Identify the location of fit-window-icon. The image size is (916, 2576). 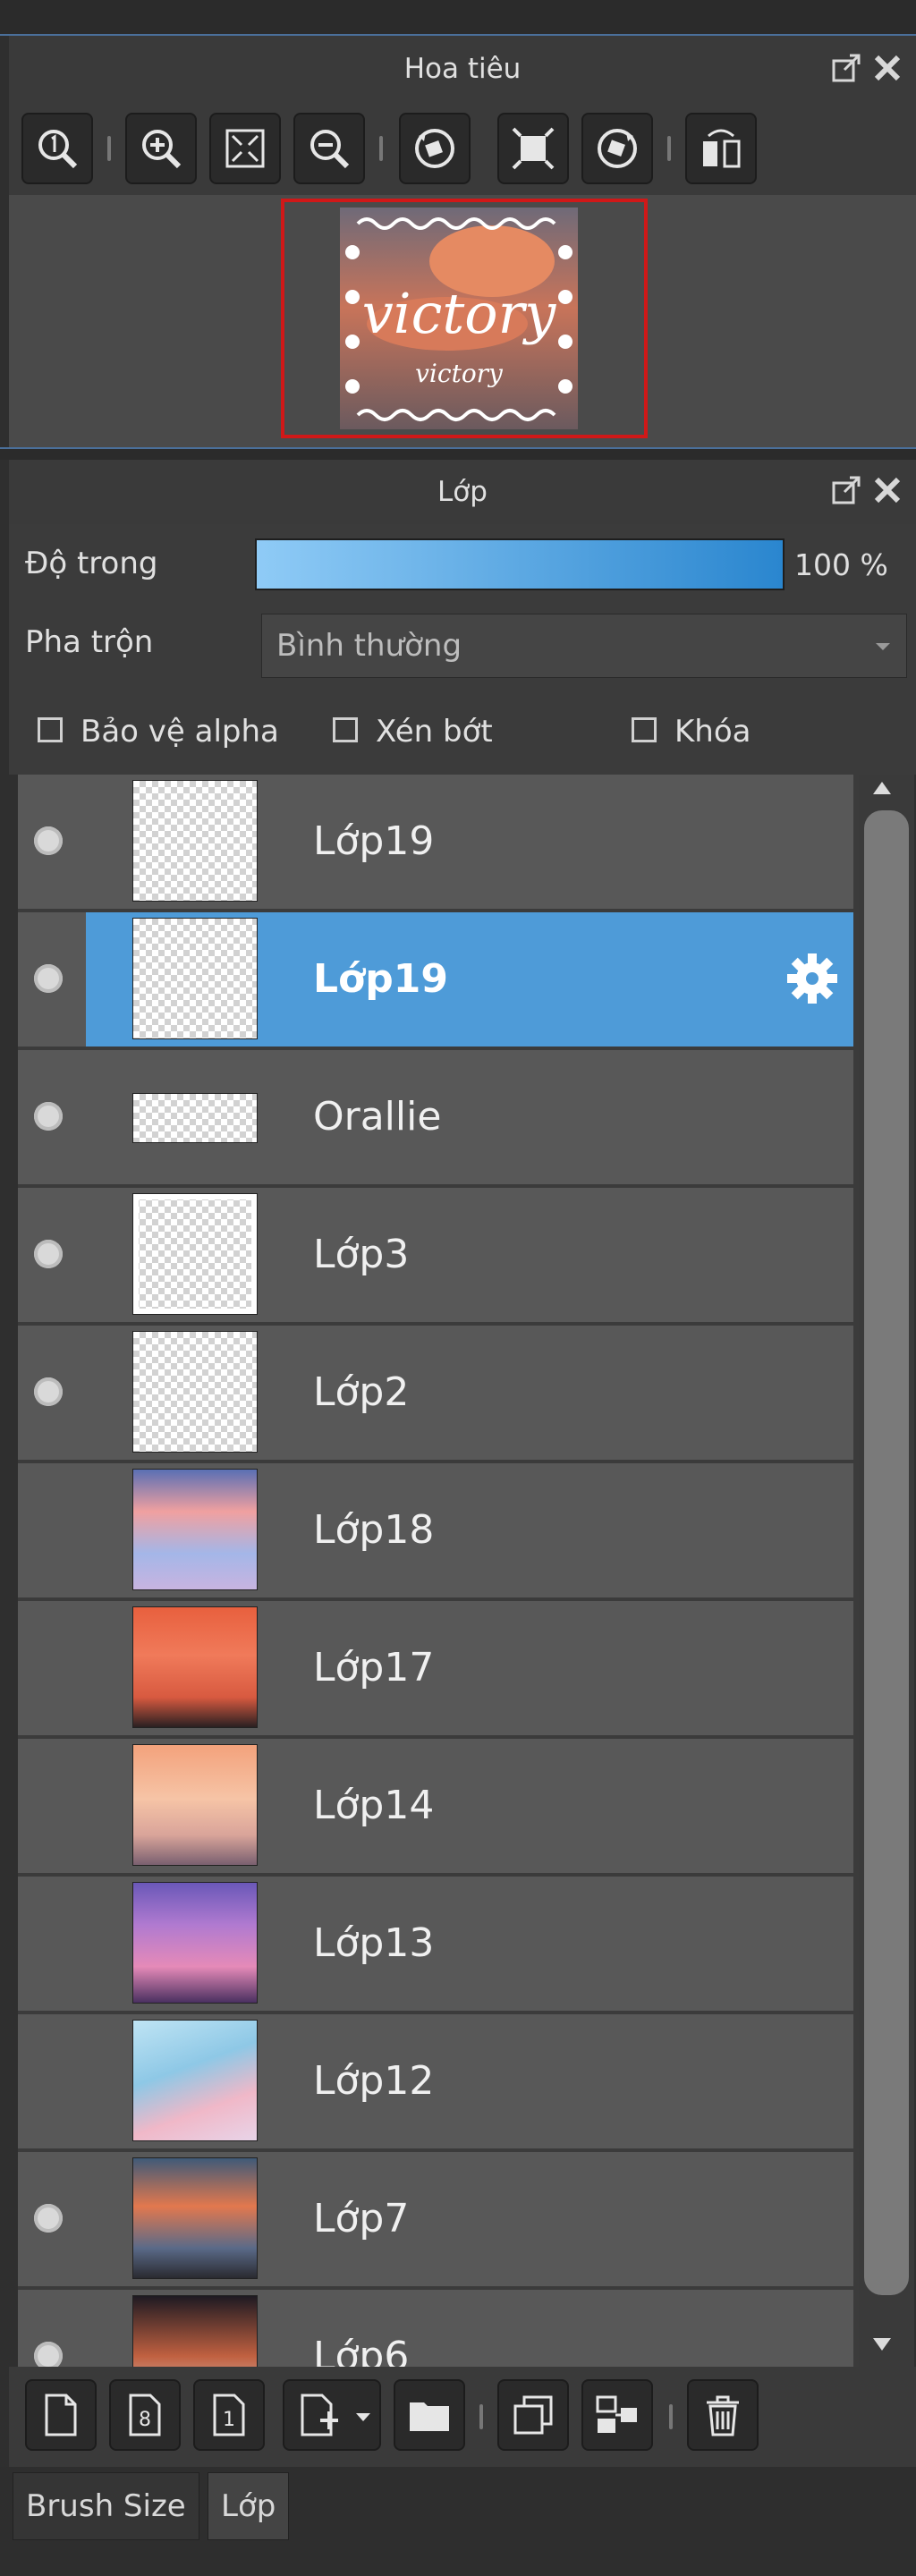
(245, 148).